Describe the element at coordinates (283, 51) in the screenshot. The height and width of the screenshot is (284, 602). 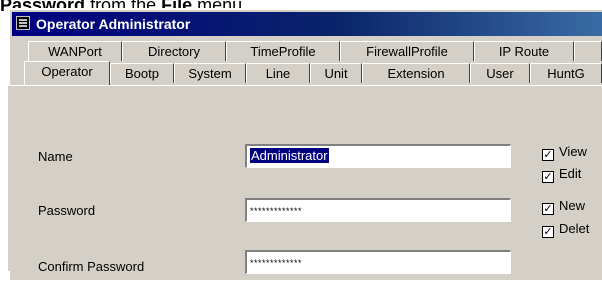
I see `tab-timeprofile: TimeProfile` at that location.